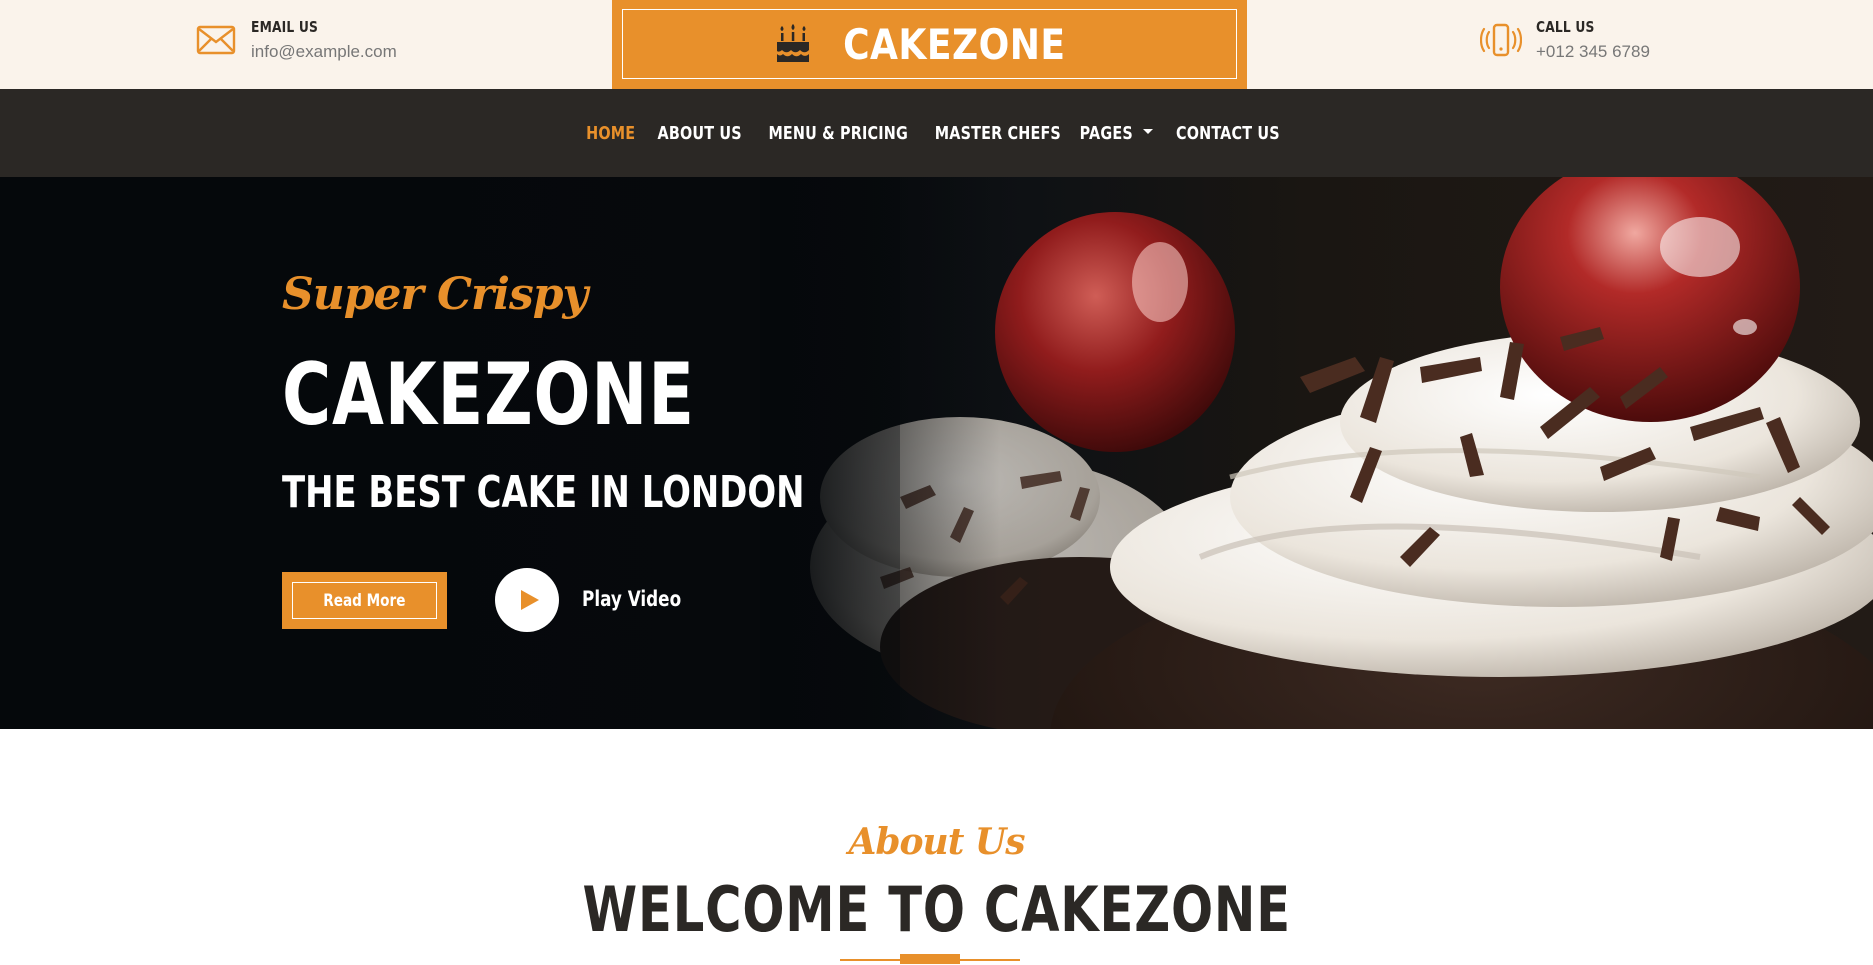 The image size is (1873, 965). I want to click on hero-subtitle: THE BEST CAKE IN LONDON, so click(543, 492).